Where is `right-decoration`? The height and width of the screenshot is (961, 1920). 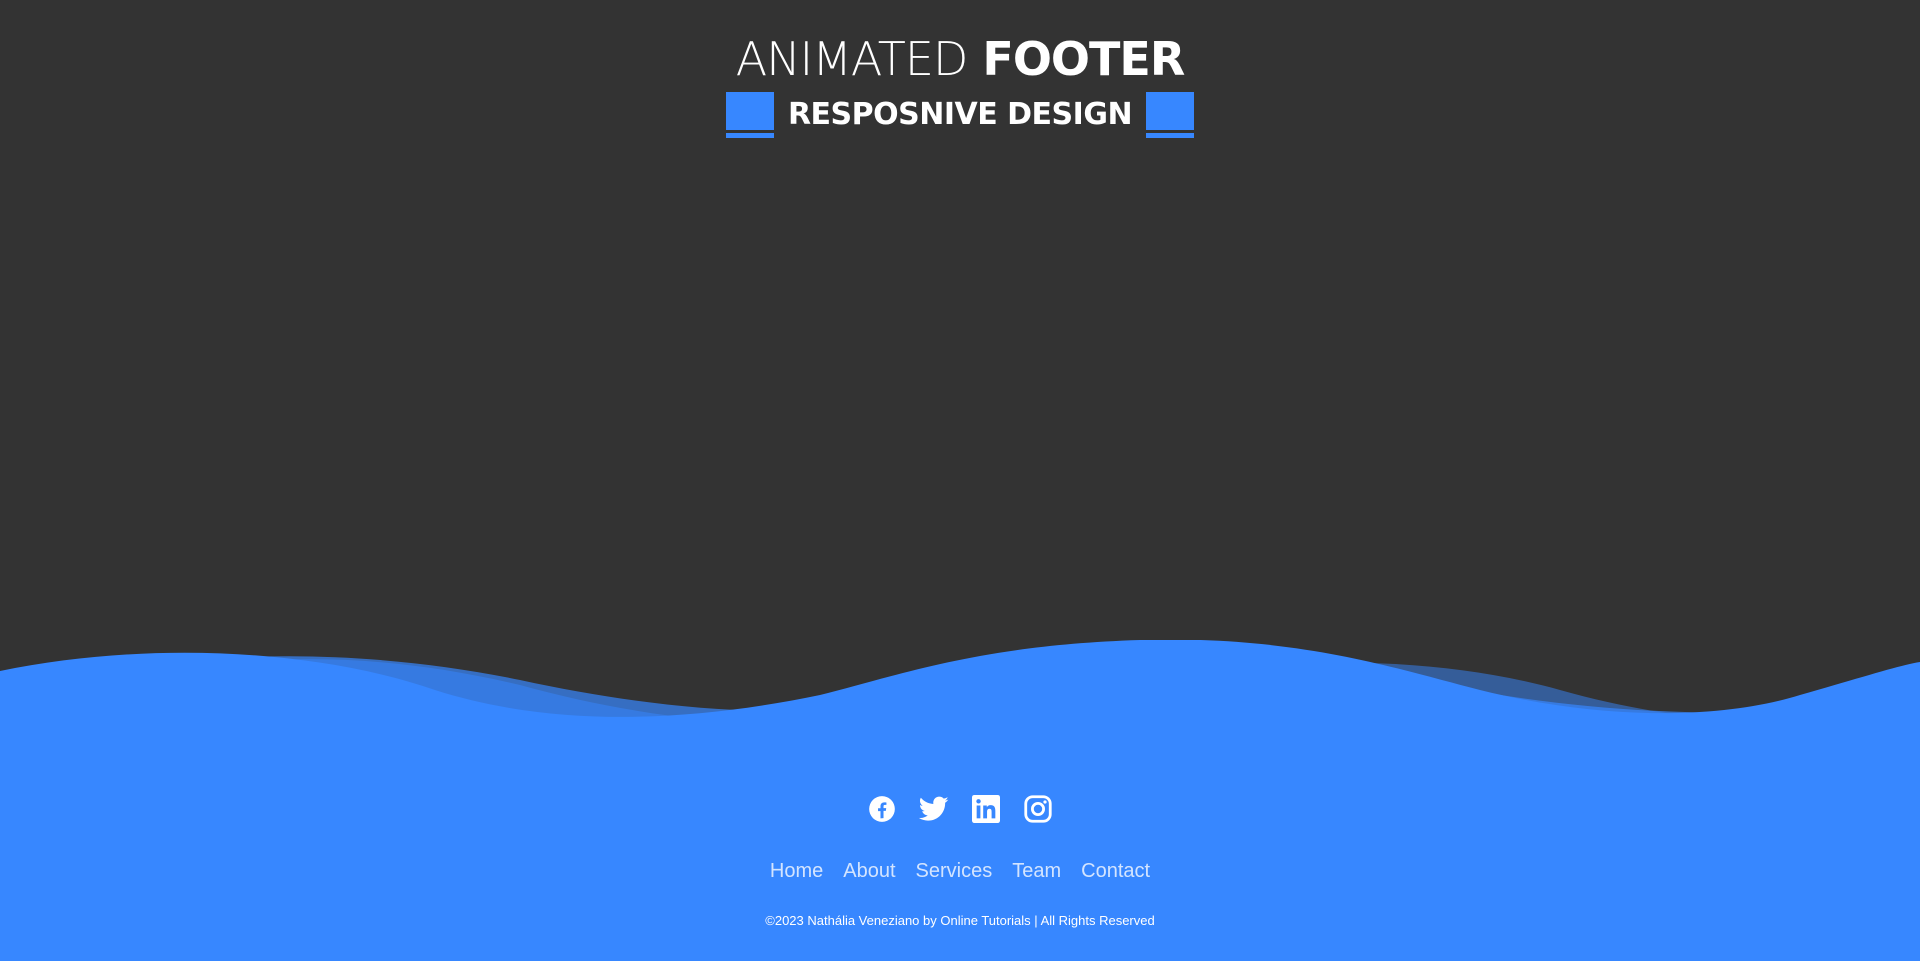 right-decoration is located at coordinates (1170, 115).